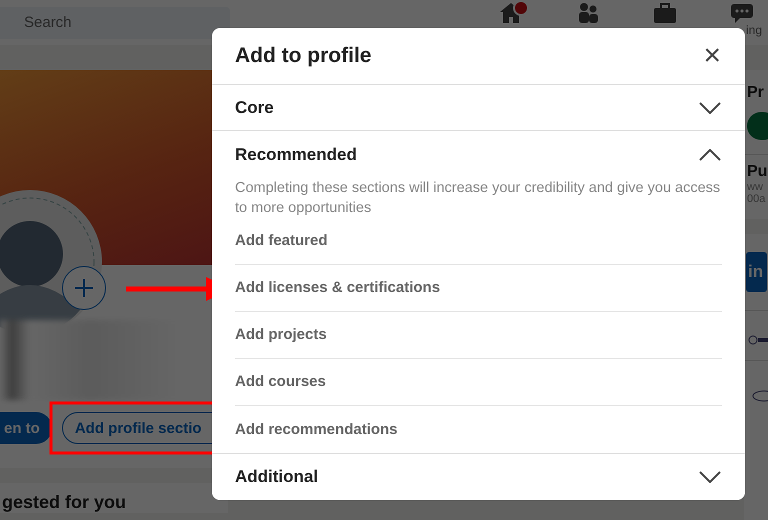 Image resolution: width=768 pixels, height=520 pixels. Describe the element at coordinates (478, 288) in the screenshot. I see `menu-item: Add licenses & certifications` at that location.